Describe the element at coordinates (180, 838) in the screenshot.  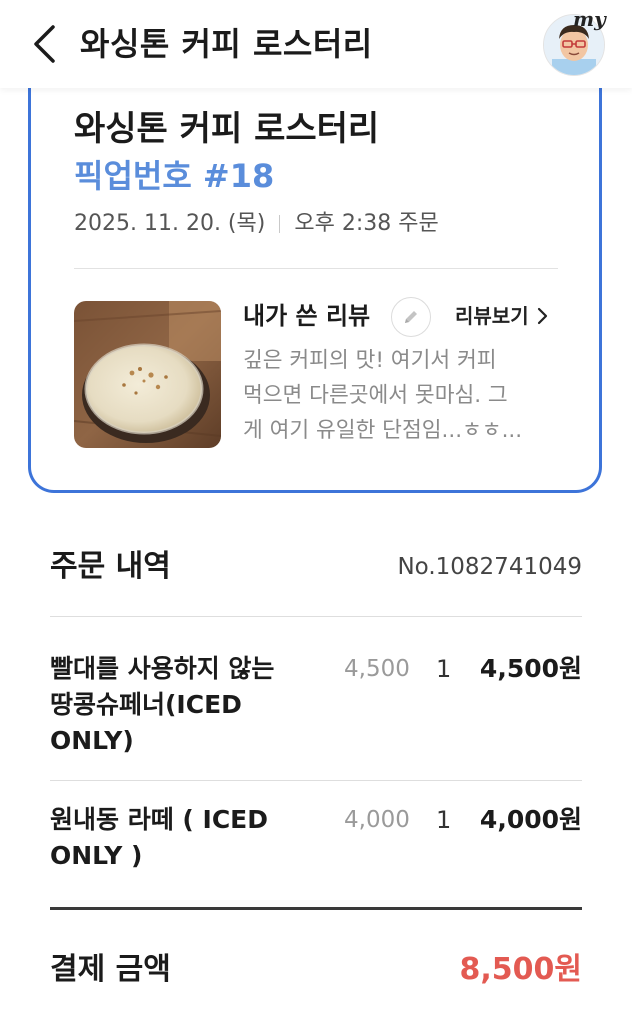
I see `item-name: 원내동 라떼 ( ICED ONLY )` at that location.